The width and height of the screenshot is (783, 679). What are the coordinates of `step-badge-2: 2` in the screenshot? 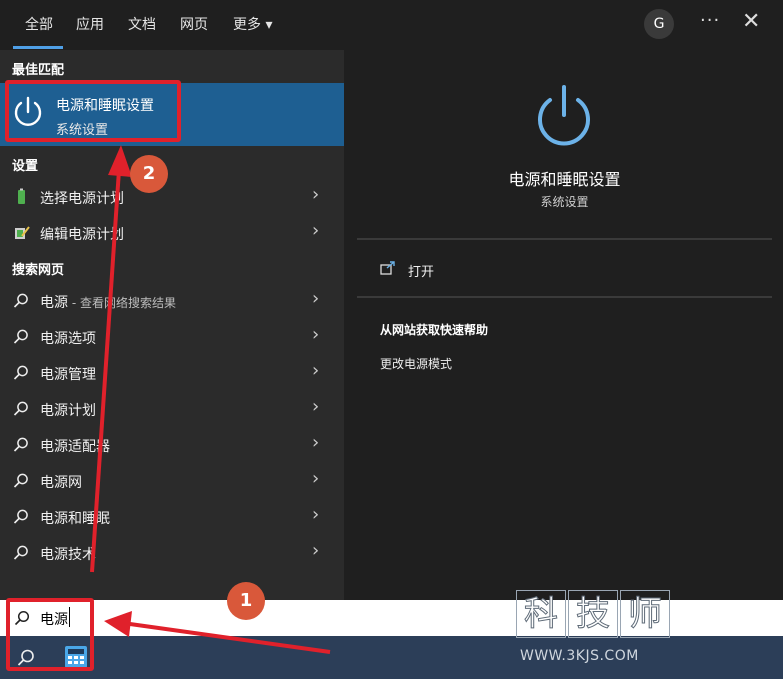 It's located at (149, 174).